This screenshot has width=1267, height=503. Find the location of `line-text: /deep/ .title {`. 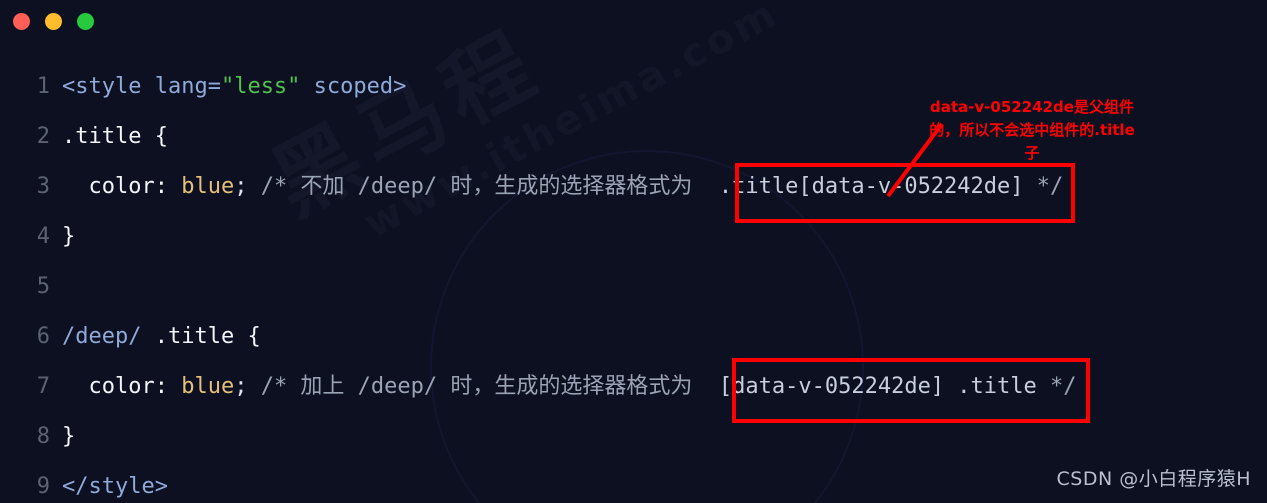

line-text: /deep/ .title { is located at coordinates (161, 337).